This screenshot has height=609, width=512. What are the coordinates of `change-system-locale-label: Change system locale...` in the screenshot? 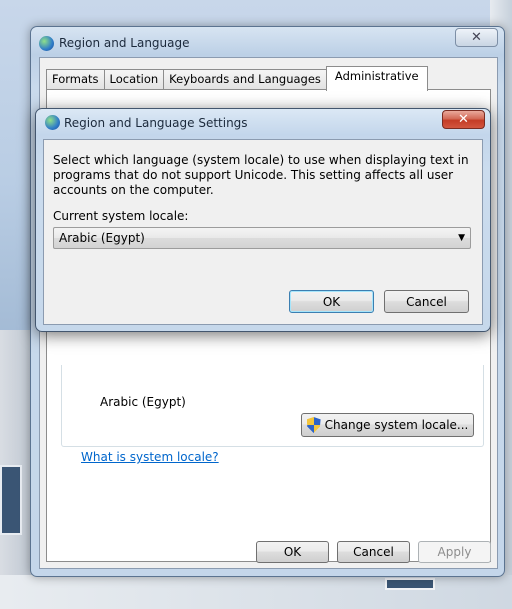 It's located at (396, 425).